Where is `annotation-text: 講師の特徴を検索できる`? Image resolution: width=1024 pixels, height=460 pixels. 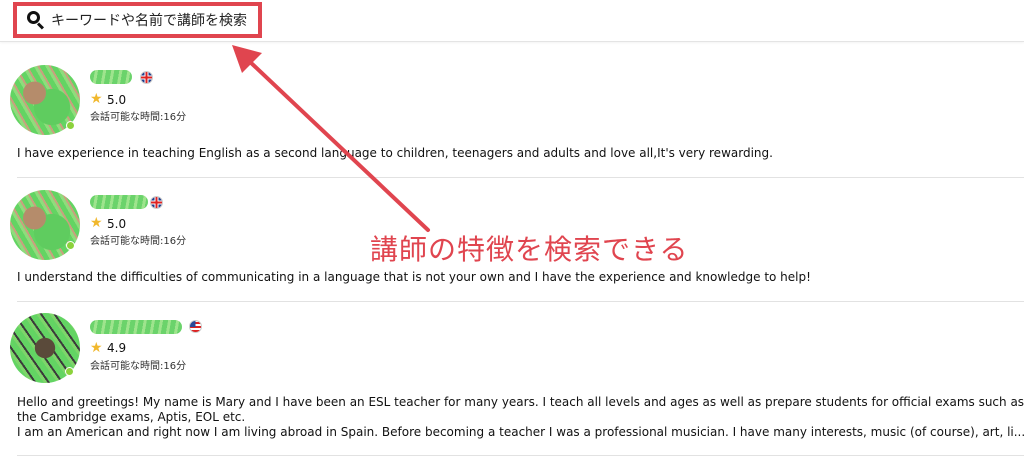
annotation-text: 講師の特徴を検索できる is located at coordinates (529, 249).